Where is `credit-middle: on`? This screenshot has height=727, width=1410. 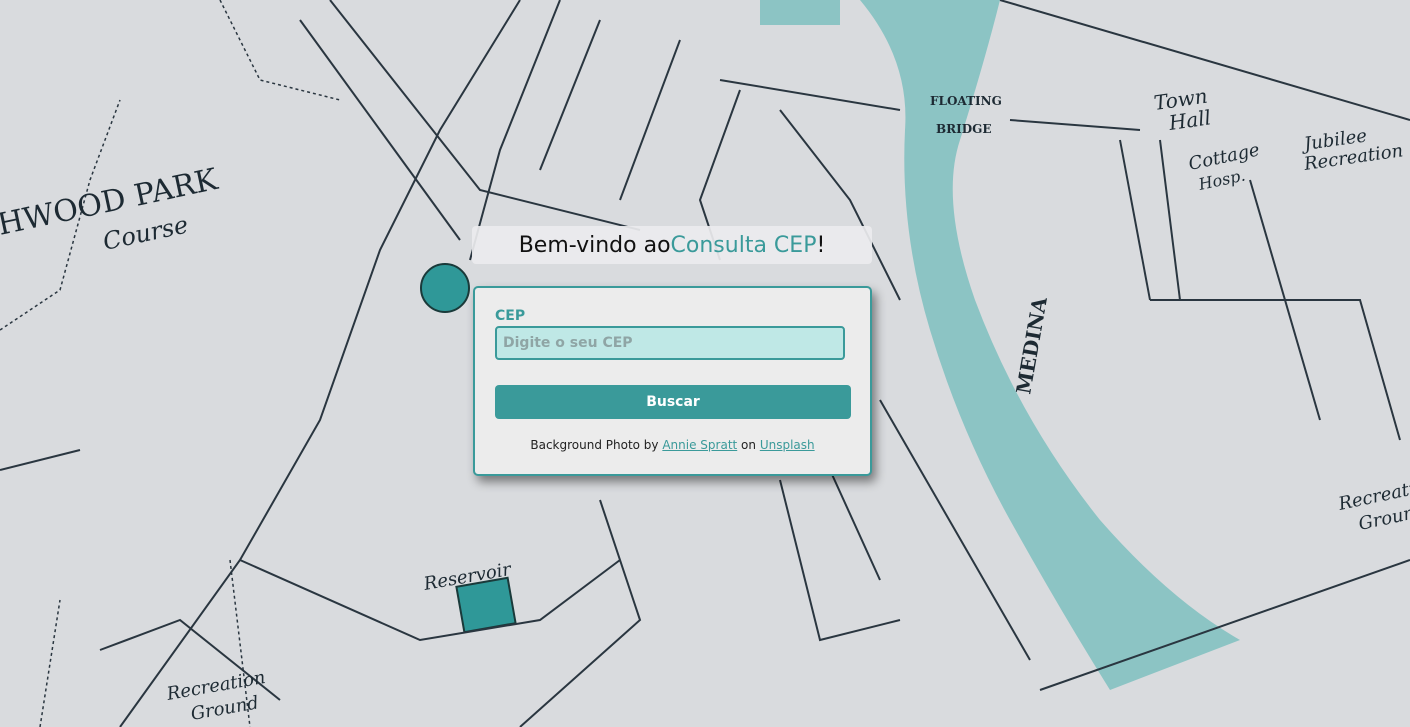 credit-middle: on is located at coordinates (748, 445).